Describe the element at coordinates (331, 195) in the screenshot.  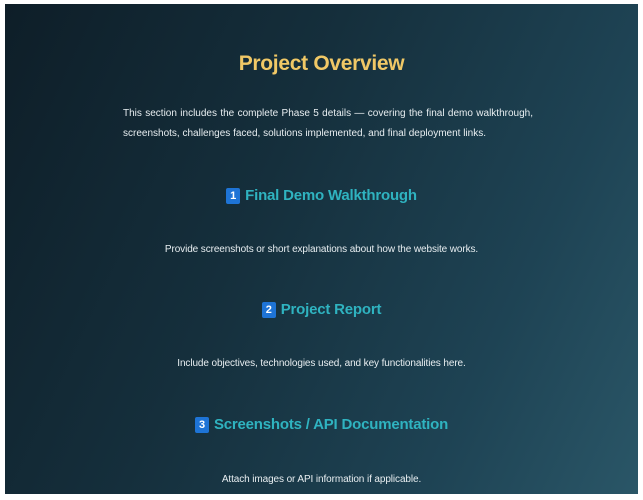
I see `section-title: Final Demo Walkthrough` at that location.